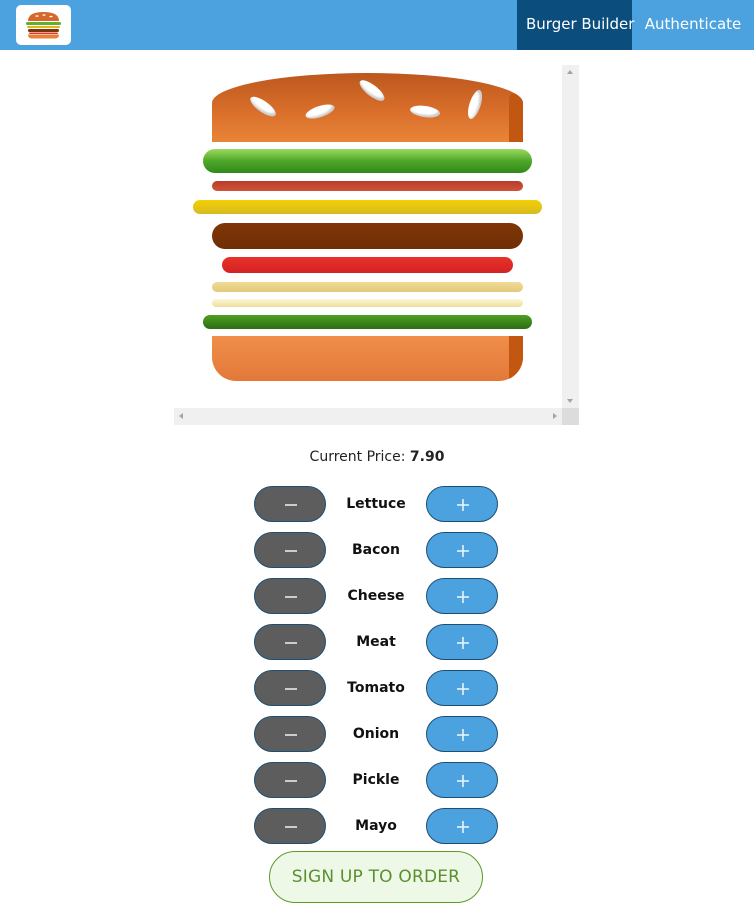  I want to click on less-tomato-button, so click(290, 688).